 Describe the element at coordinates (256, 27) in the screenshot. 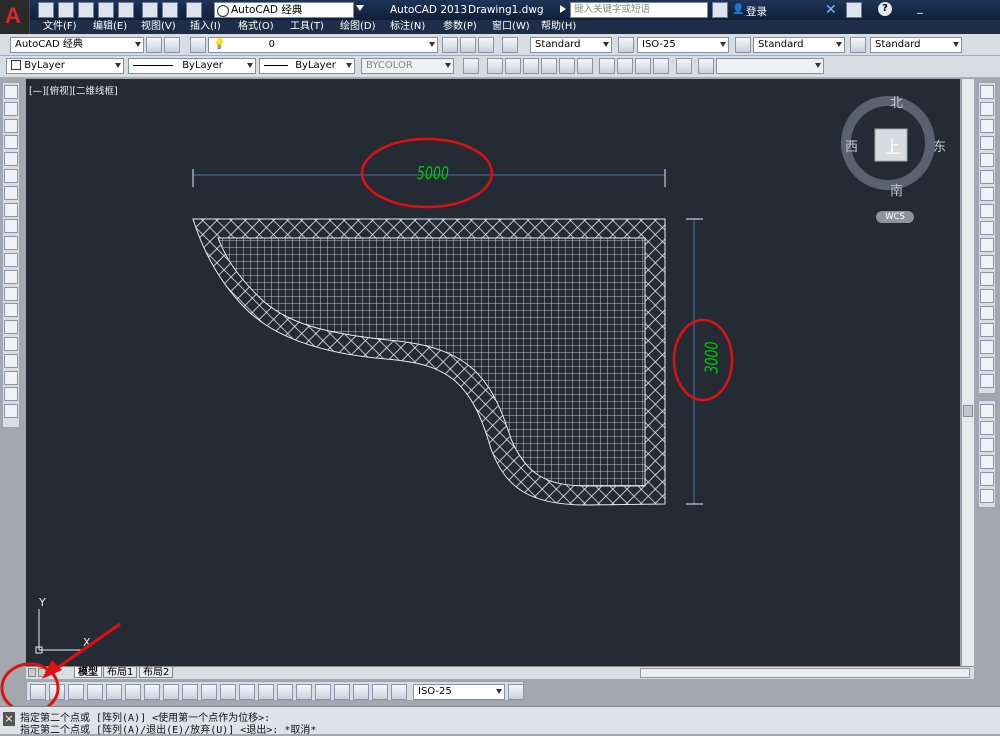

I see `menu-format: 格式(O)` at that location.